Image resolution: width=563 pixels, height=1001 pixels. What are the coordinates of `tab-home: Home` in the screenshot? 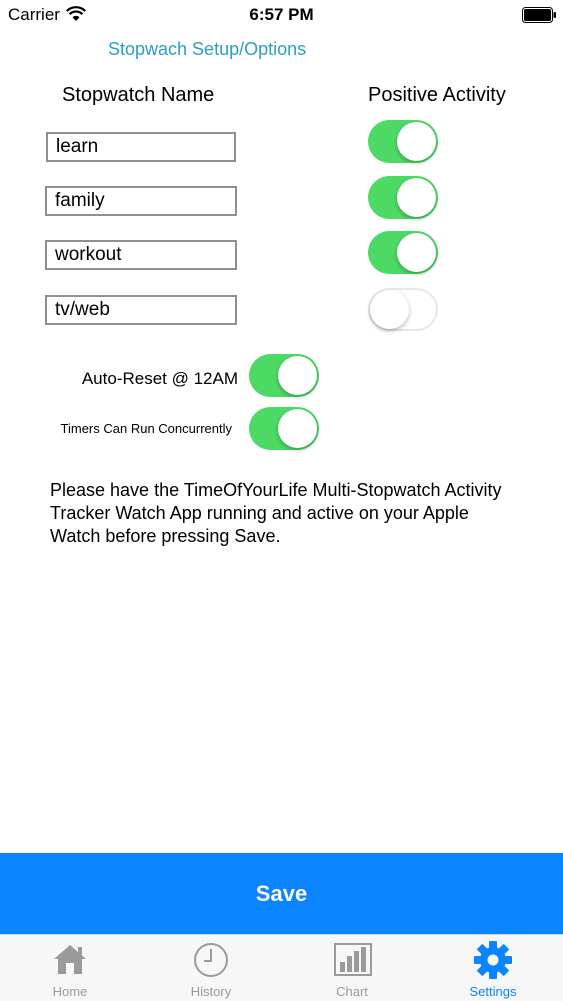 It's located at (70, 968).